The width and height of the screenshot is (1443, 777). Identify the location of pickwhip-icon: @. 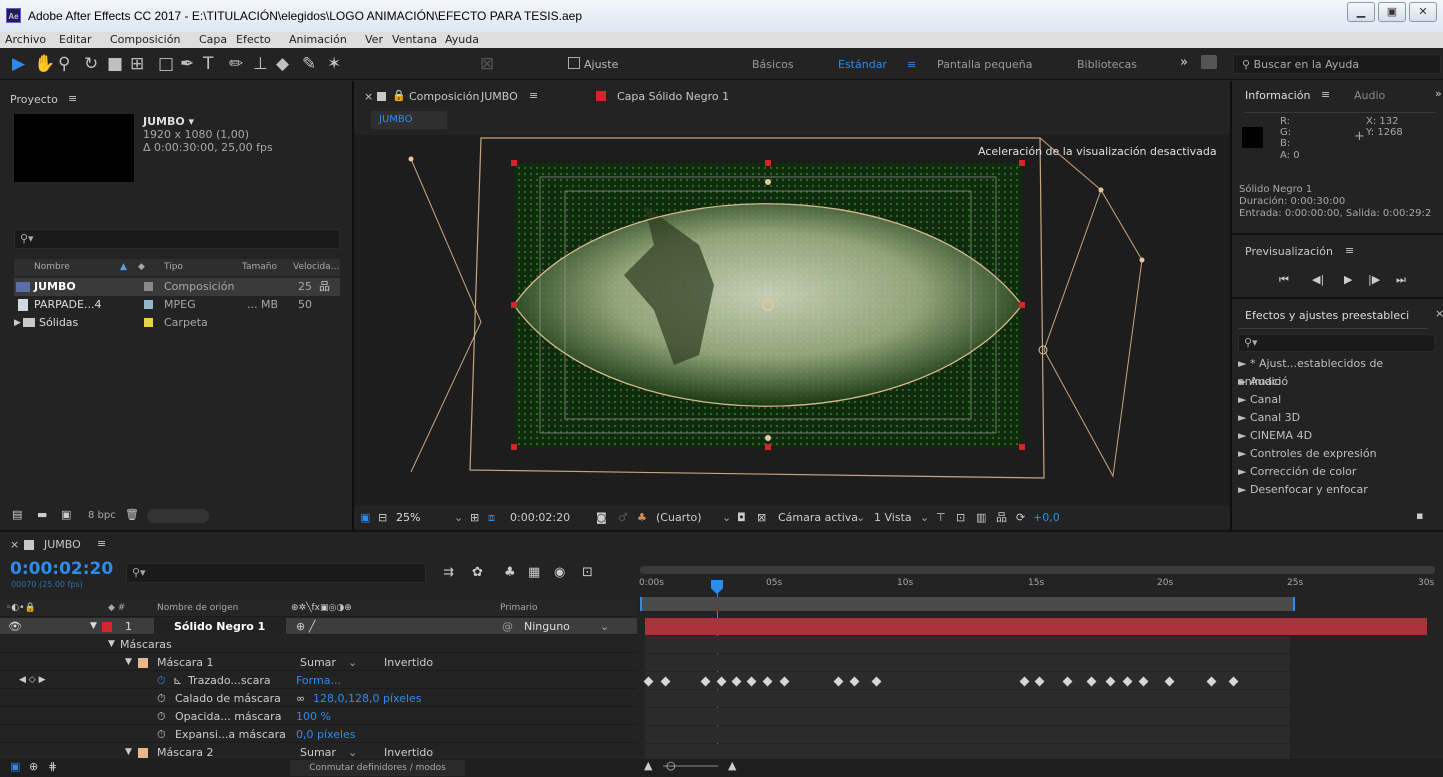
(507, 626).